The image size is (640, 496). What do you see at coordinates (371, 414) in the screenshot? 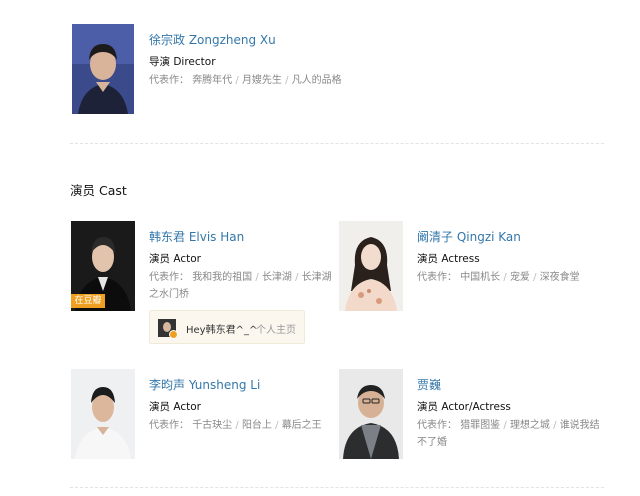
I see `cast-photo-jia-wei` at bounding box center [371, 414].